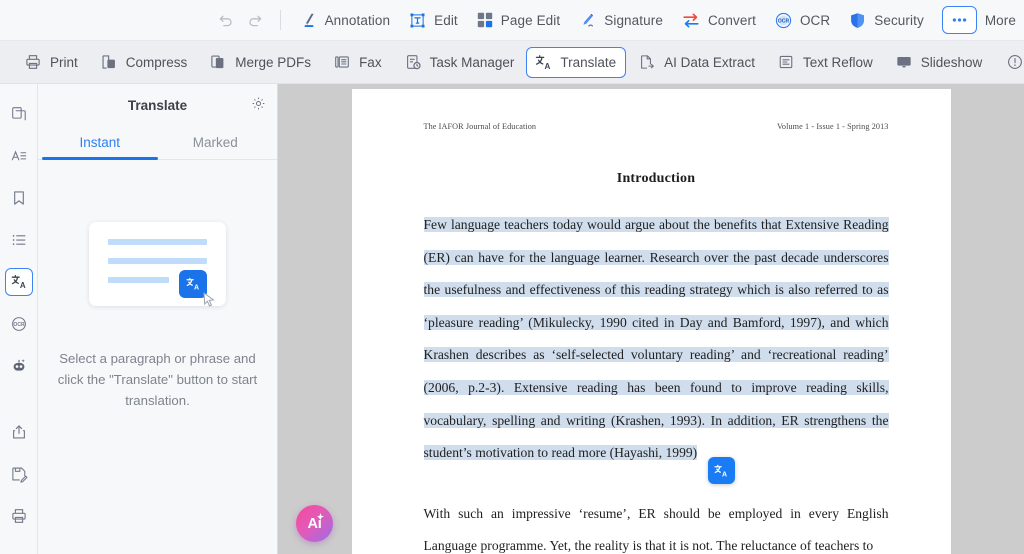 The width and height of the screenshot is (1024, 554). I want to click on sidebar-item-text-format, so click(19, 156).